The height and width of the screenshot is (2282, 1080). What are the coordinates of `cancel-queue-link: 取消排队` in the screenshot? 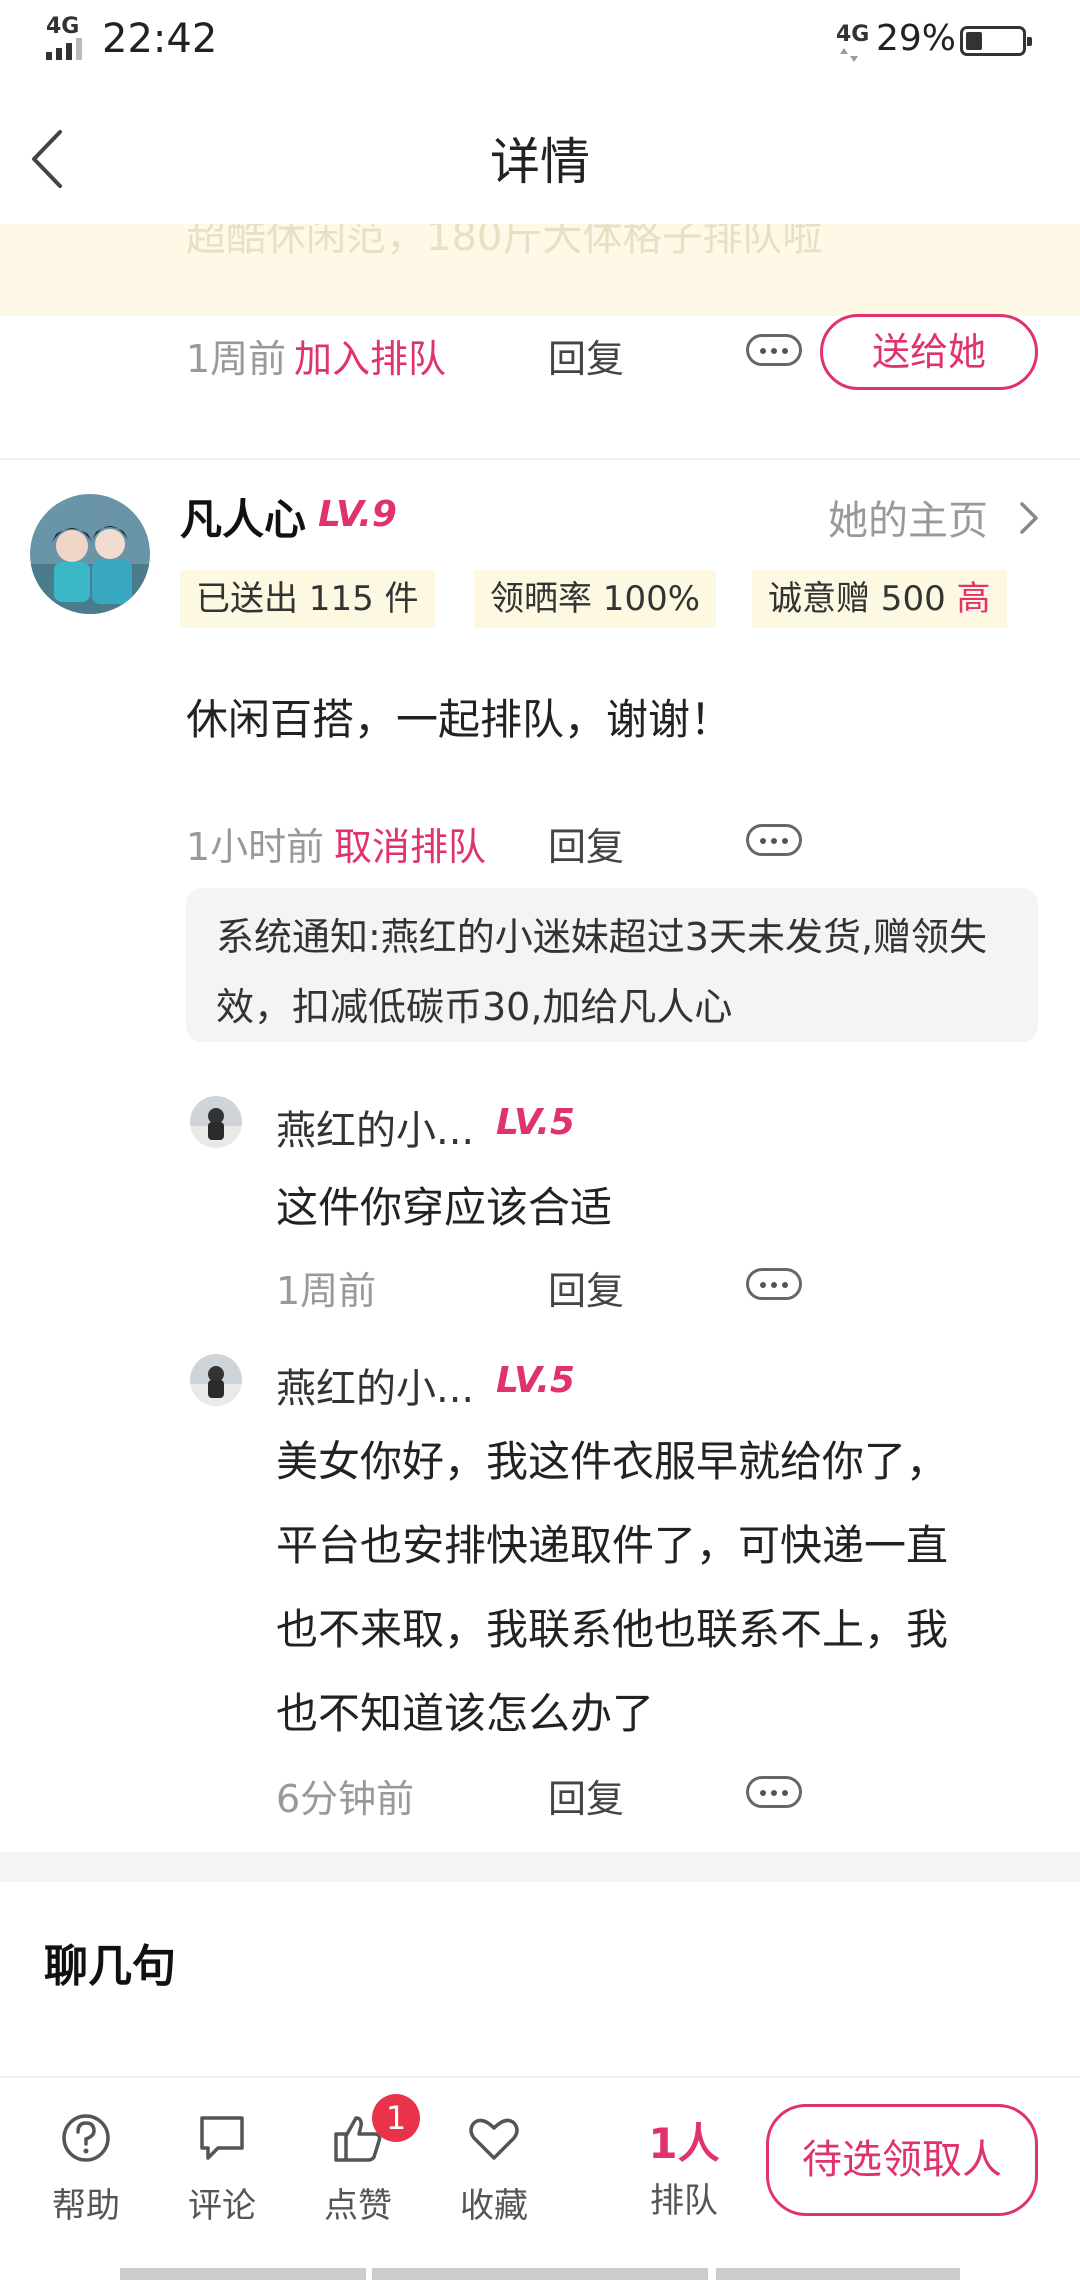 It's located at (410, 843).